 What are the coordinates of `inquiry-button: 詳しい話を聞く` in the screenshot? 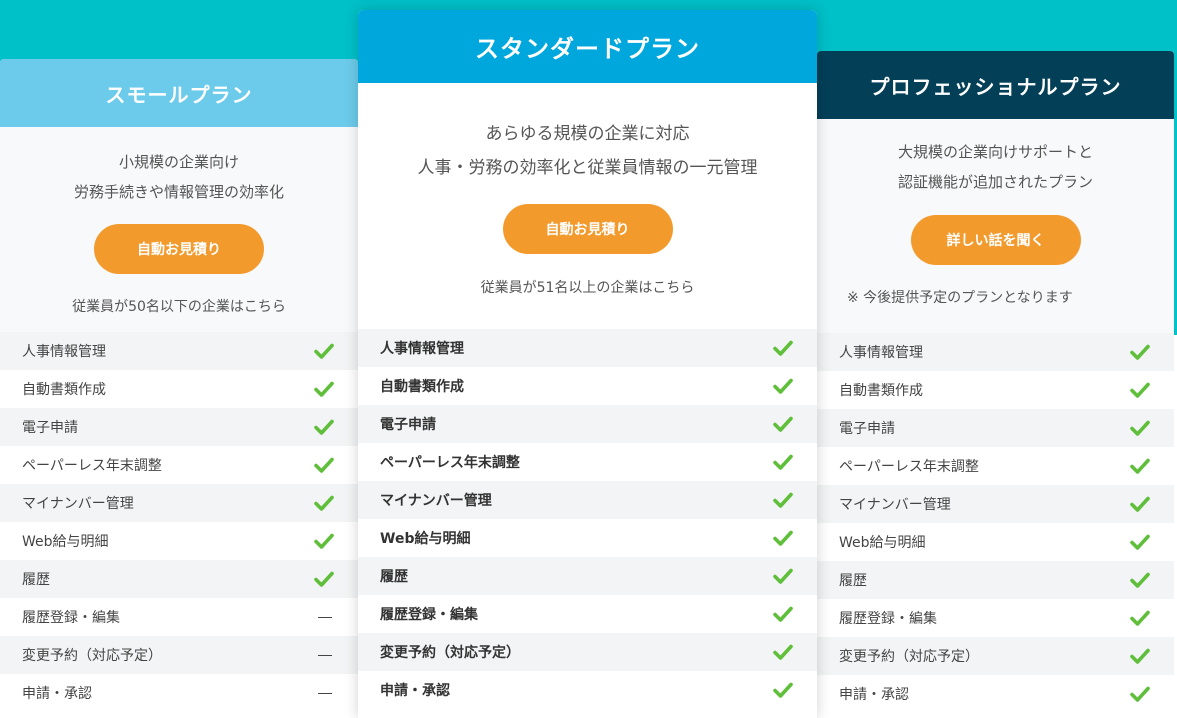 It's located at (995, 240).